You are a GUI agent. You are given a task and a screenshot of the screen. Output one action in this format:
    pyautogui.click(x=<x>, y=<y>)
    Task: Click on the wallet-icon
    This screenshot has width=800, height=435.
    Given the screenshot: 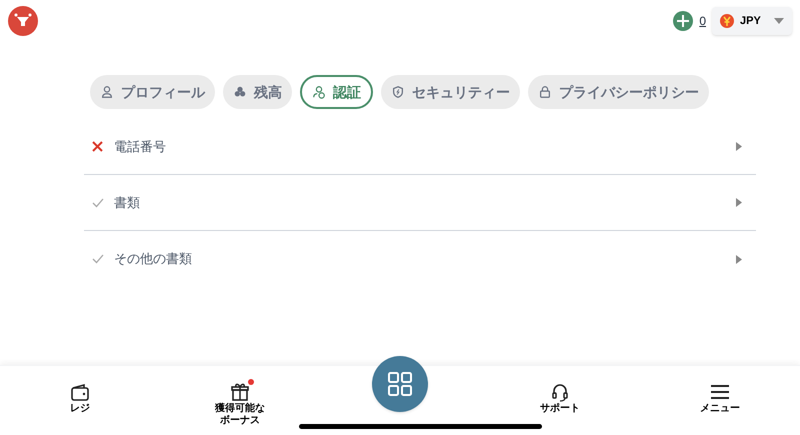 What is the action you would take?
    pyautogui.click(x=80, y=392)
    